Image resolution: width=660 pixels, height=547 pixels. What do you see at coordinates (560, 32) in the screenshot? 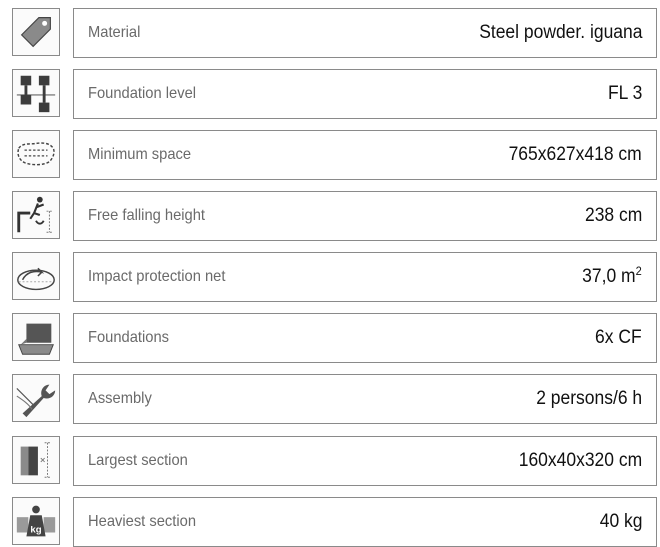
I see `spec-value: Steel powder. iguana` at bounding box center [560, 32].